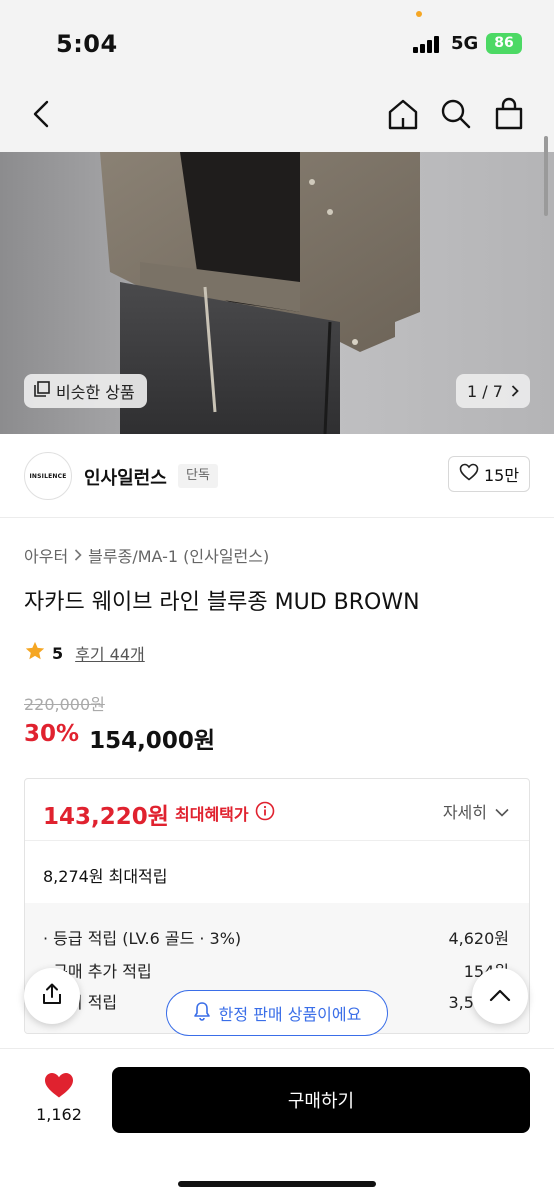  What do you see at coordinates (202, 1013) in the screenshot?
I see `bell-icon` at bounding box center [202, 1013].